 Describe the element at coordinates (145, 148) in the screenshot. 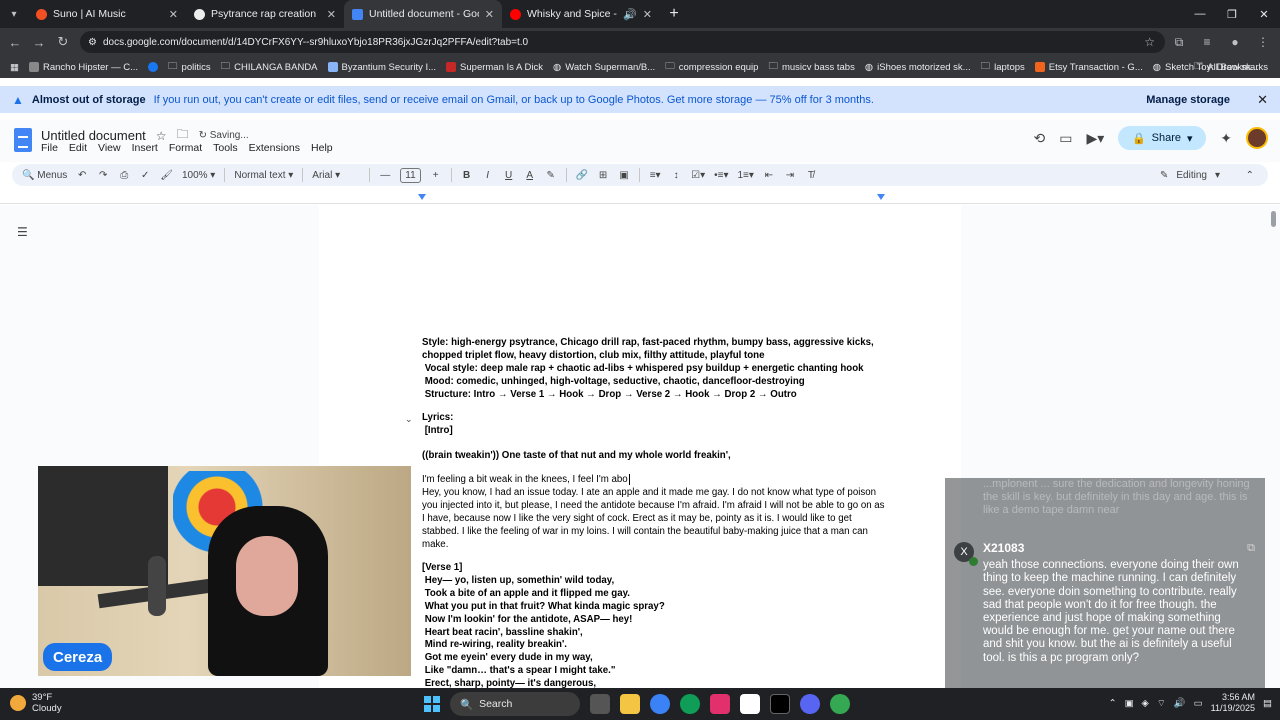

I see `menu-insert: Insert` at that location.